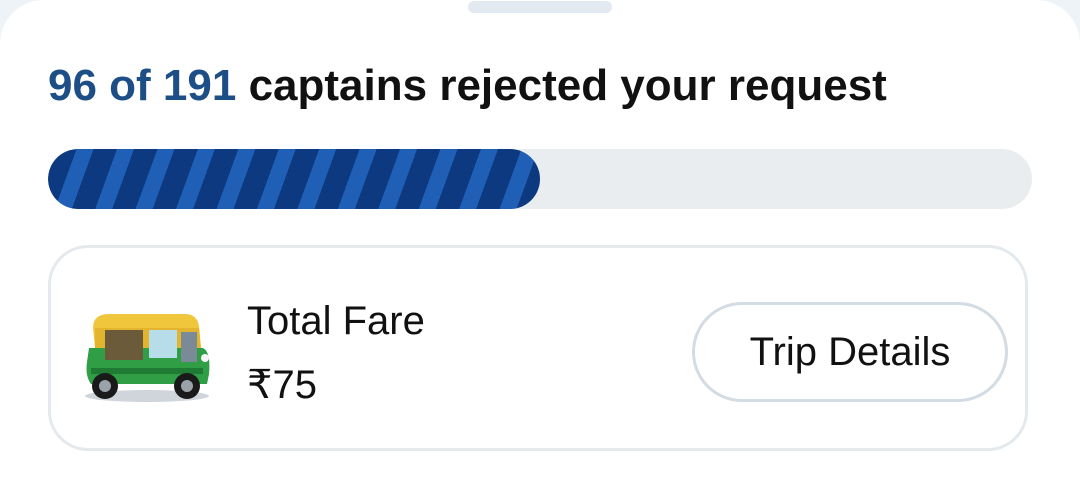 The width and height of the screenshot is (1080, 491). What do you see at coordinates (567, 85) in the screenshot?
I see `rejection-message: captains rejected your request` at bounding box center [567, 85].